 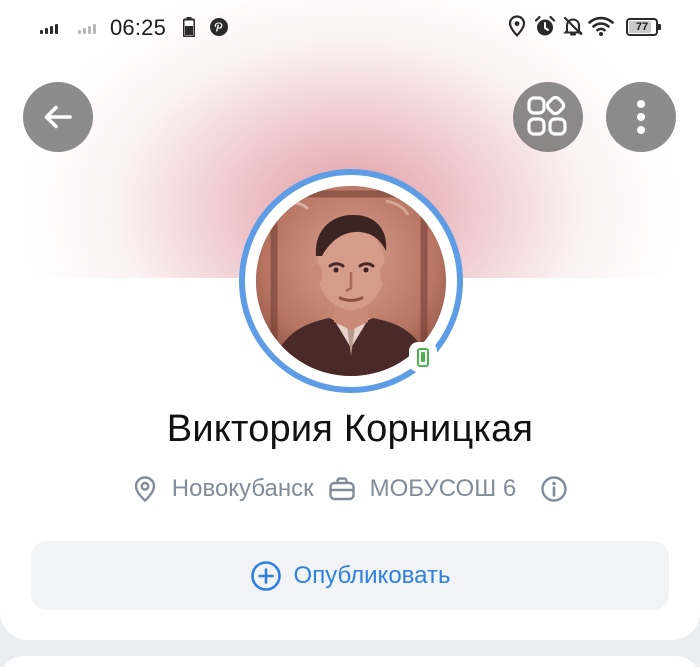 I want to click on pinterest-icon, so click(x=219, y=27).